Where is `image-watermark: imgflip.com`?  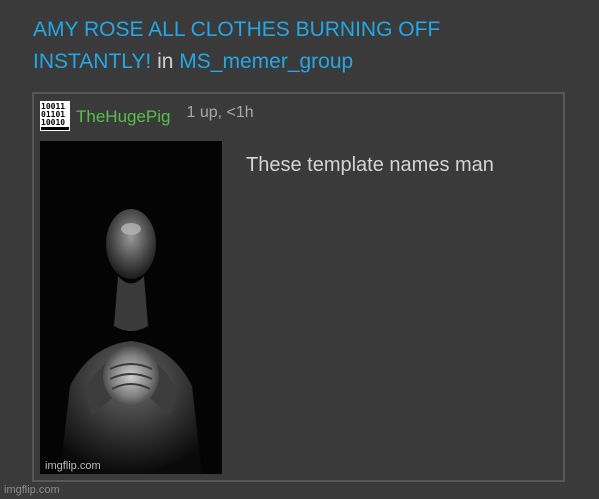
image-watermark: imgflip.com is located at coordinates (73, 466).